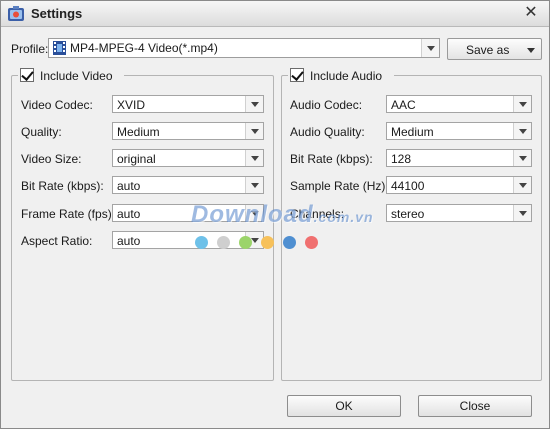  I want to click on window-title: Settings, so click(57, 13).